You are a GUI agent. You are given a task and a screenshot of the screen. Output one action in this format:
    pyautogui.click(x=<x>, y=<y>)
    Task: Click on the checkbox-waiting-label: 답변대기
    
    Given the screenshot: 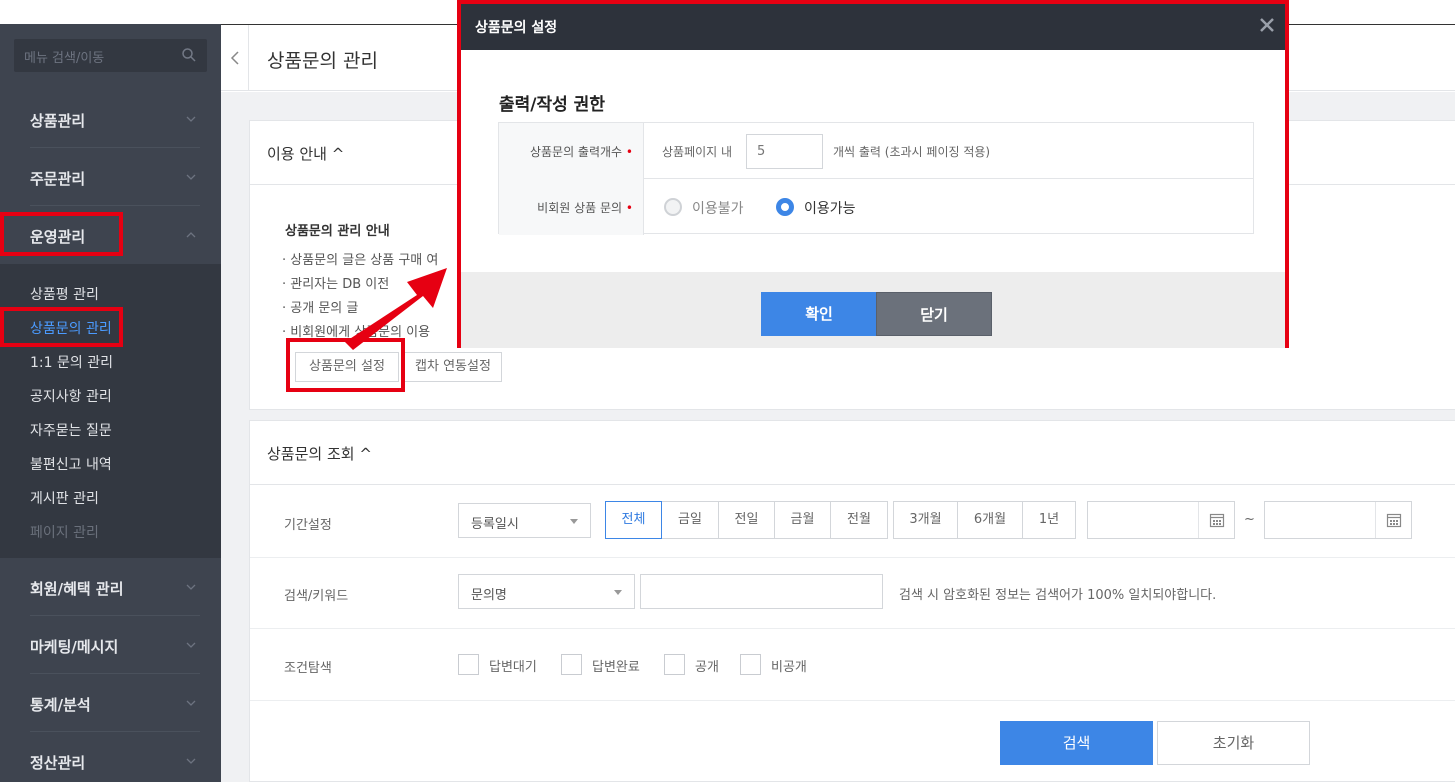 What is the action you would take?
    pyautogui.click(x=513, y=667)
    